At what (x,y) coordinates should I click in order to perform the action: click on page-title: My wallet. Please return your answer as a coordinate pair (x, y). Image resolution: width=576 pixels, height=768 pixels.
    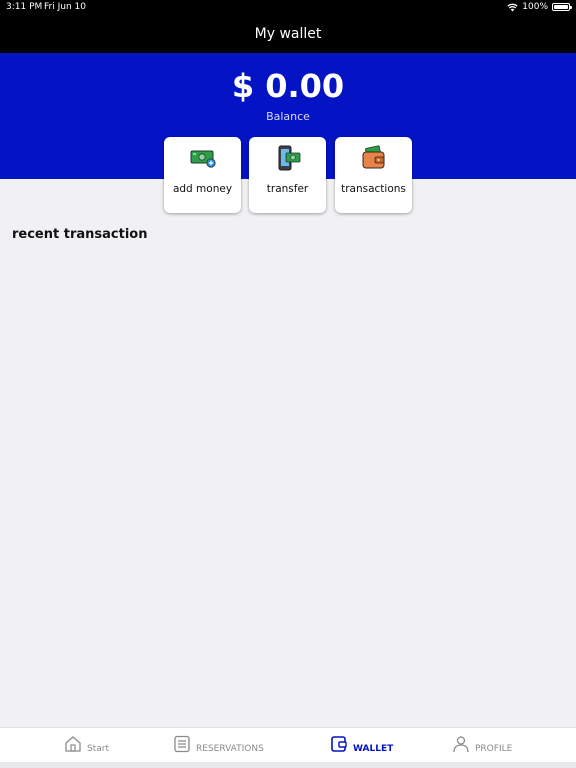
    Looking at the image, I should click on (288, 34).